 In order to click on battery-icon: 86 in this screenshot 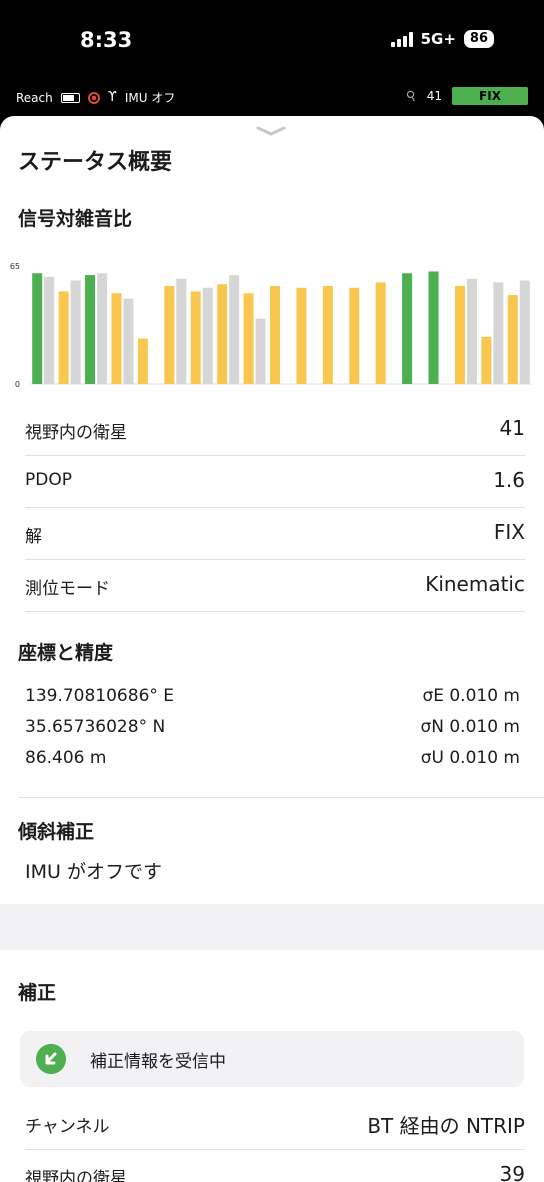, I will do `click(478, 39)`.